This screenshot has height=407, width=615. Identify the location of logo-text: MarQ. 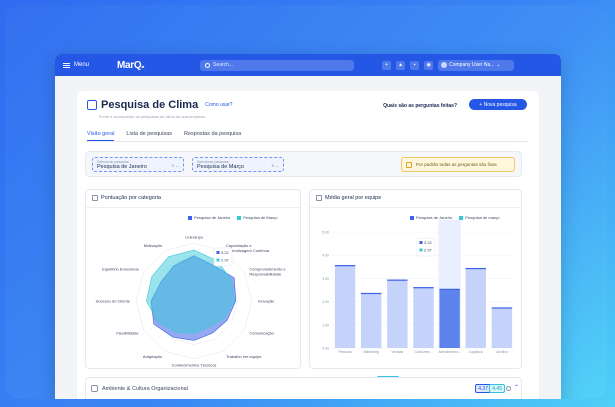
(129, 65).